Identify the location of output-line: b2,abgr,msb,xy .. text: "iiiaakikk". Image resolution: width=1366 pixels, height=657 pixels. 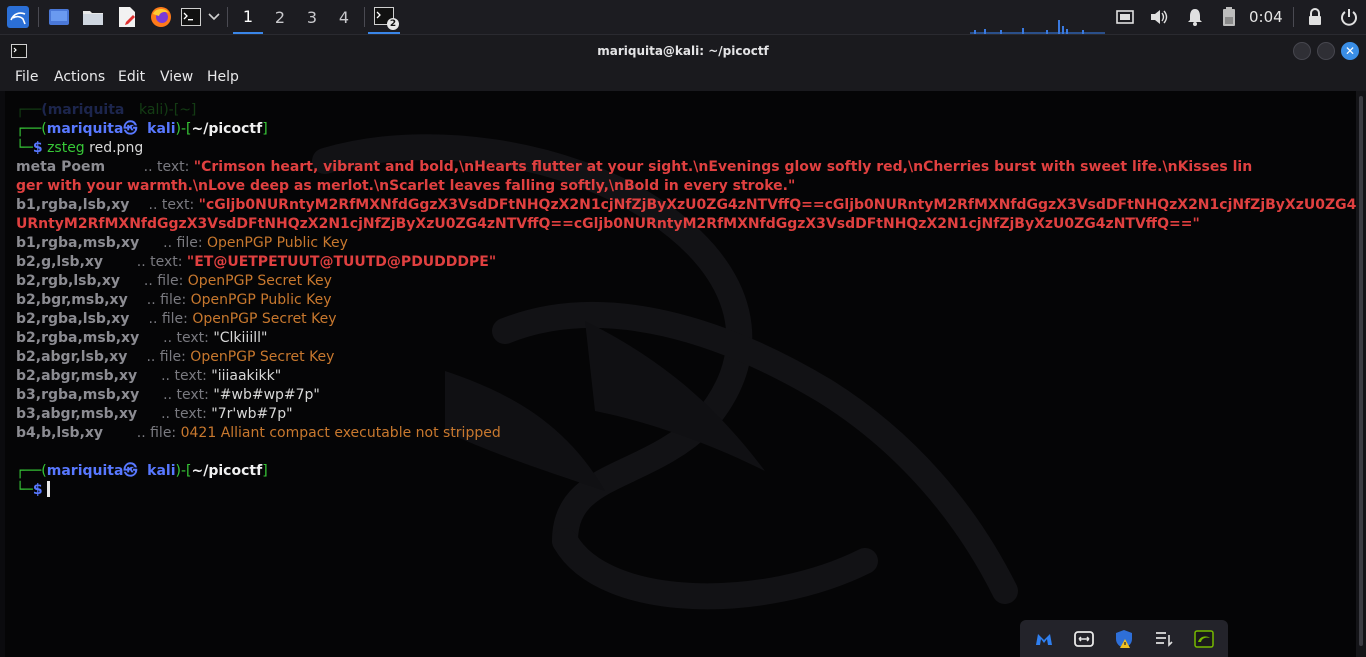
(149, 376).